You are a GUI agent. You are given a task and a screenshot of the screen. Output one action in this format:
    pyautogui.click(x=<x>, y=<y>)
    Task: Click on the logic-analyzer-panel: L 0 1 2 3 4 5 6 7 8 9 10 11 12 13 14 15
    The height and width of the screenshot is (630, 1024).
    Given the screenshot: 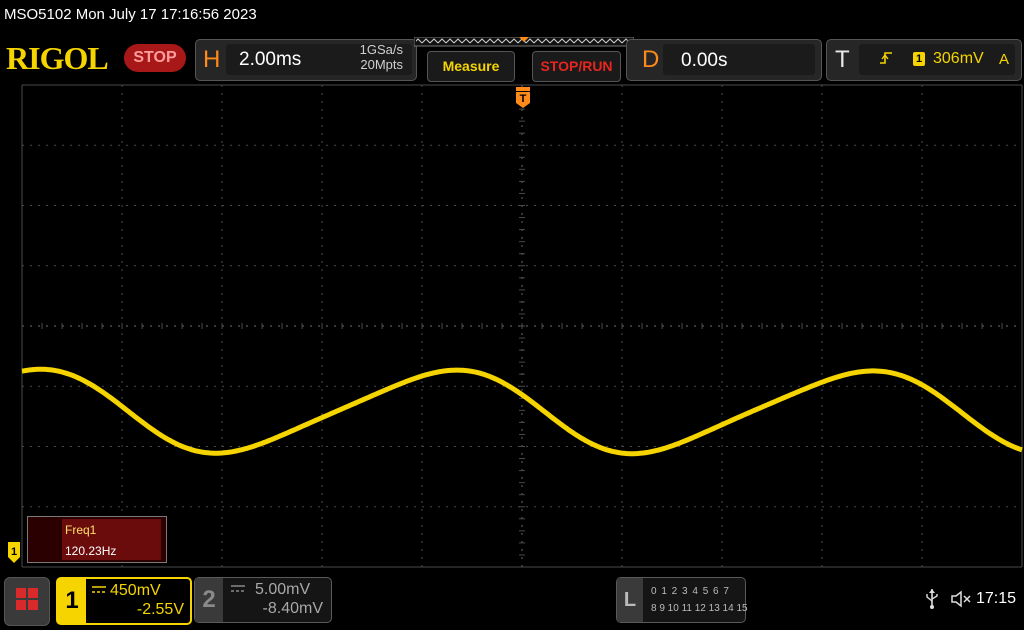 What is the action you would take?
    pyautogui.click(x=682, y=600)
    